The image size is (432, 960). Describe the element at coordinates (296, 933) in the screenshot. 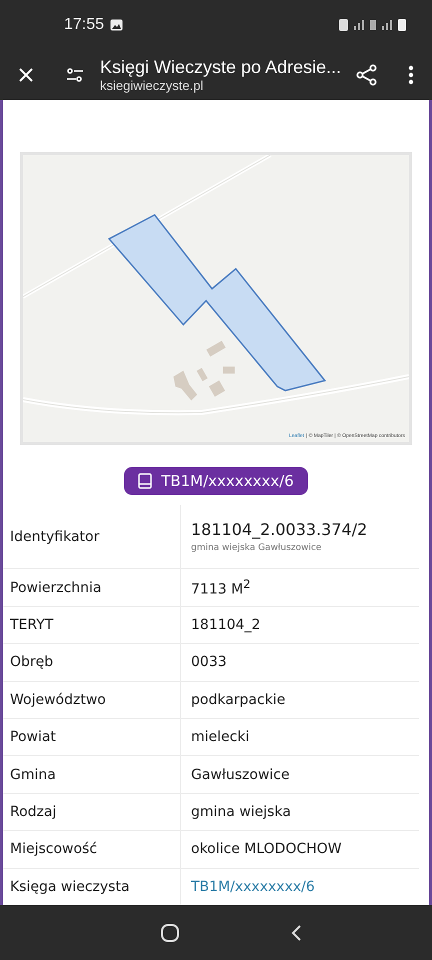

I see `back-icon` at that location.